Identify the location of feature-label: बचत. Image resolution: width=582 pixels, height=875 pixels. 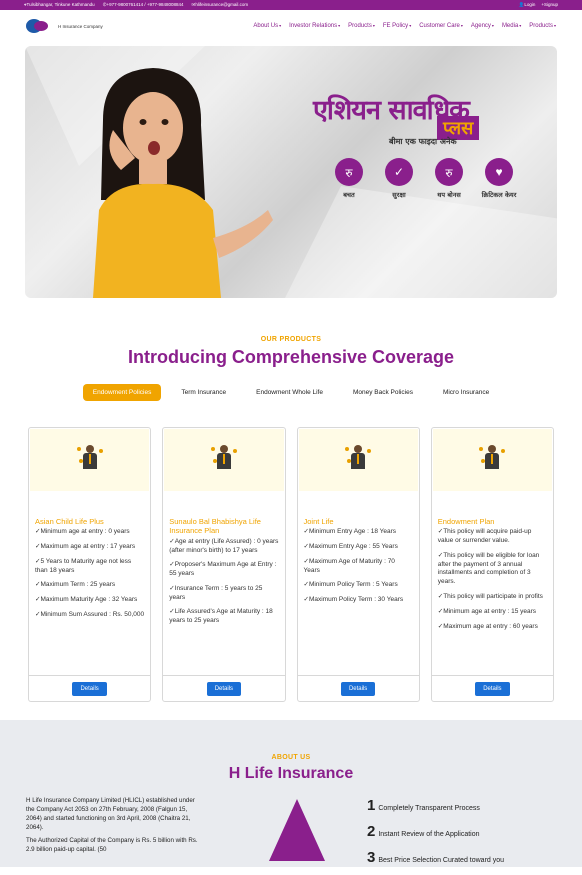
(349, 195).